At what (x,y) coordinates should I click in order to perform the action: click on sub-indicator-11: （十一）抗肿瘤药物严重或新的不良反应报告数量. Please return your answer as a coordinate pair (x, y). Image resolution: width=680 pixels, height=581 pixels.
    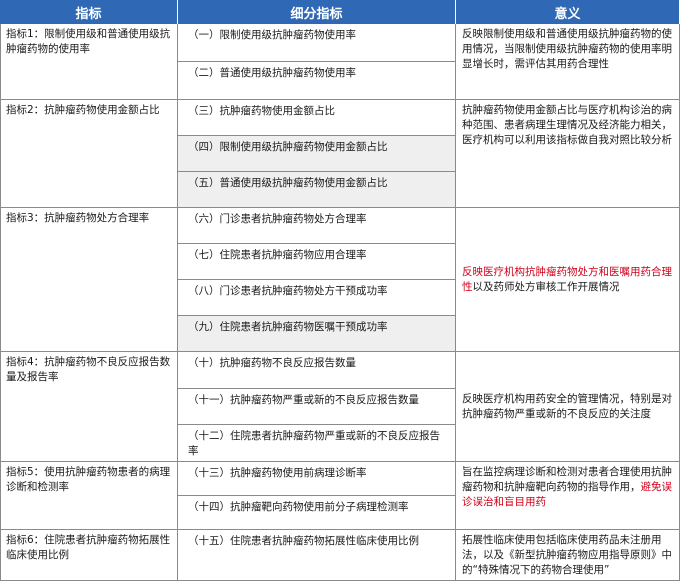
    Looking at the image, I should click on (316, 407).